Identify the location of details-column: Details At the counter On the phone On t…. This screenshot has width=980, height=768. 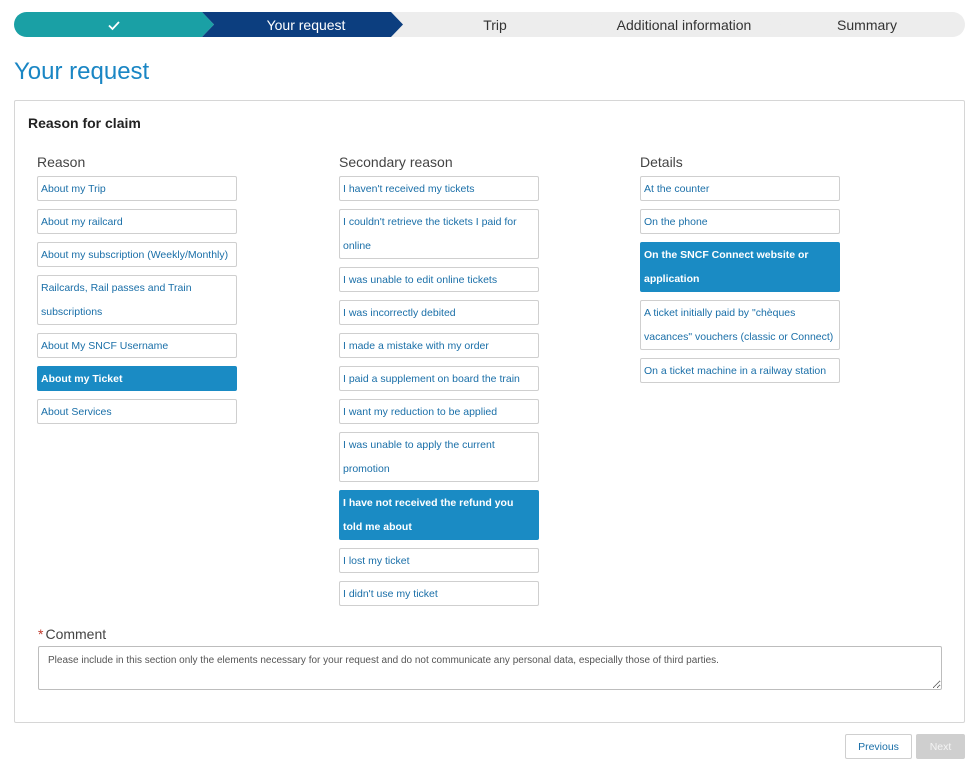
(740, 272).